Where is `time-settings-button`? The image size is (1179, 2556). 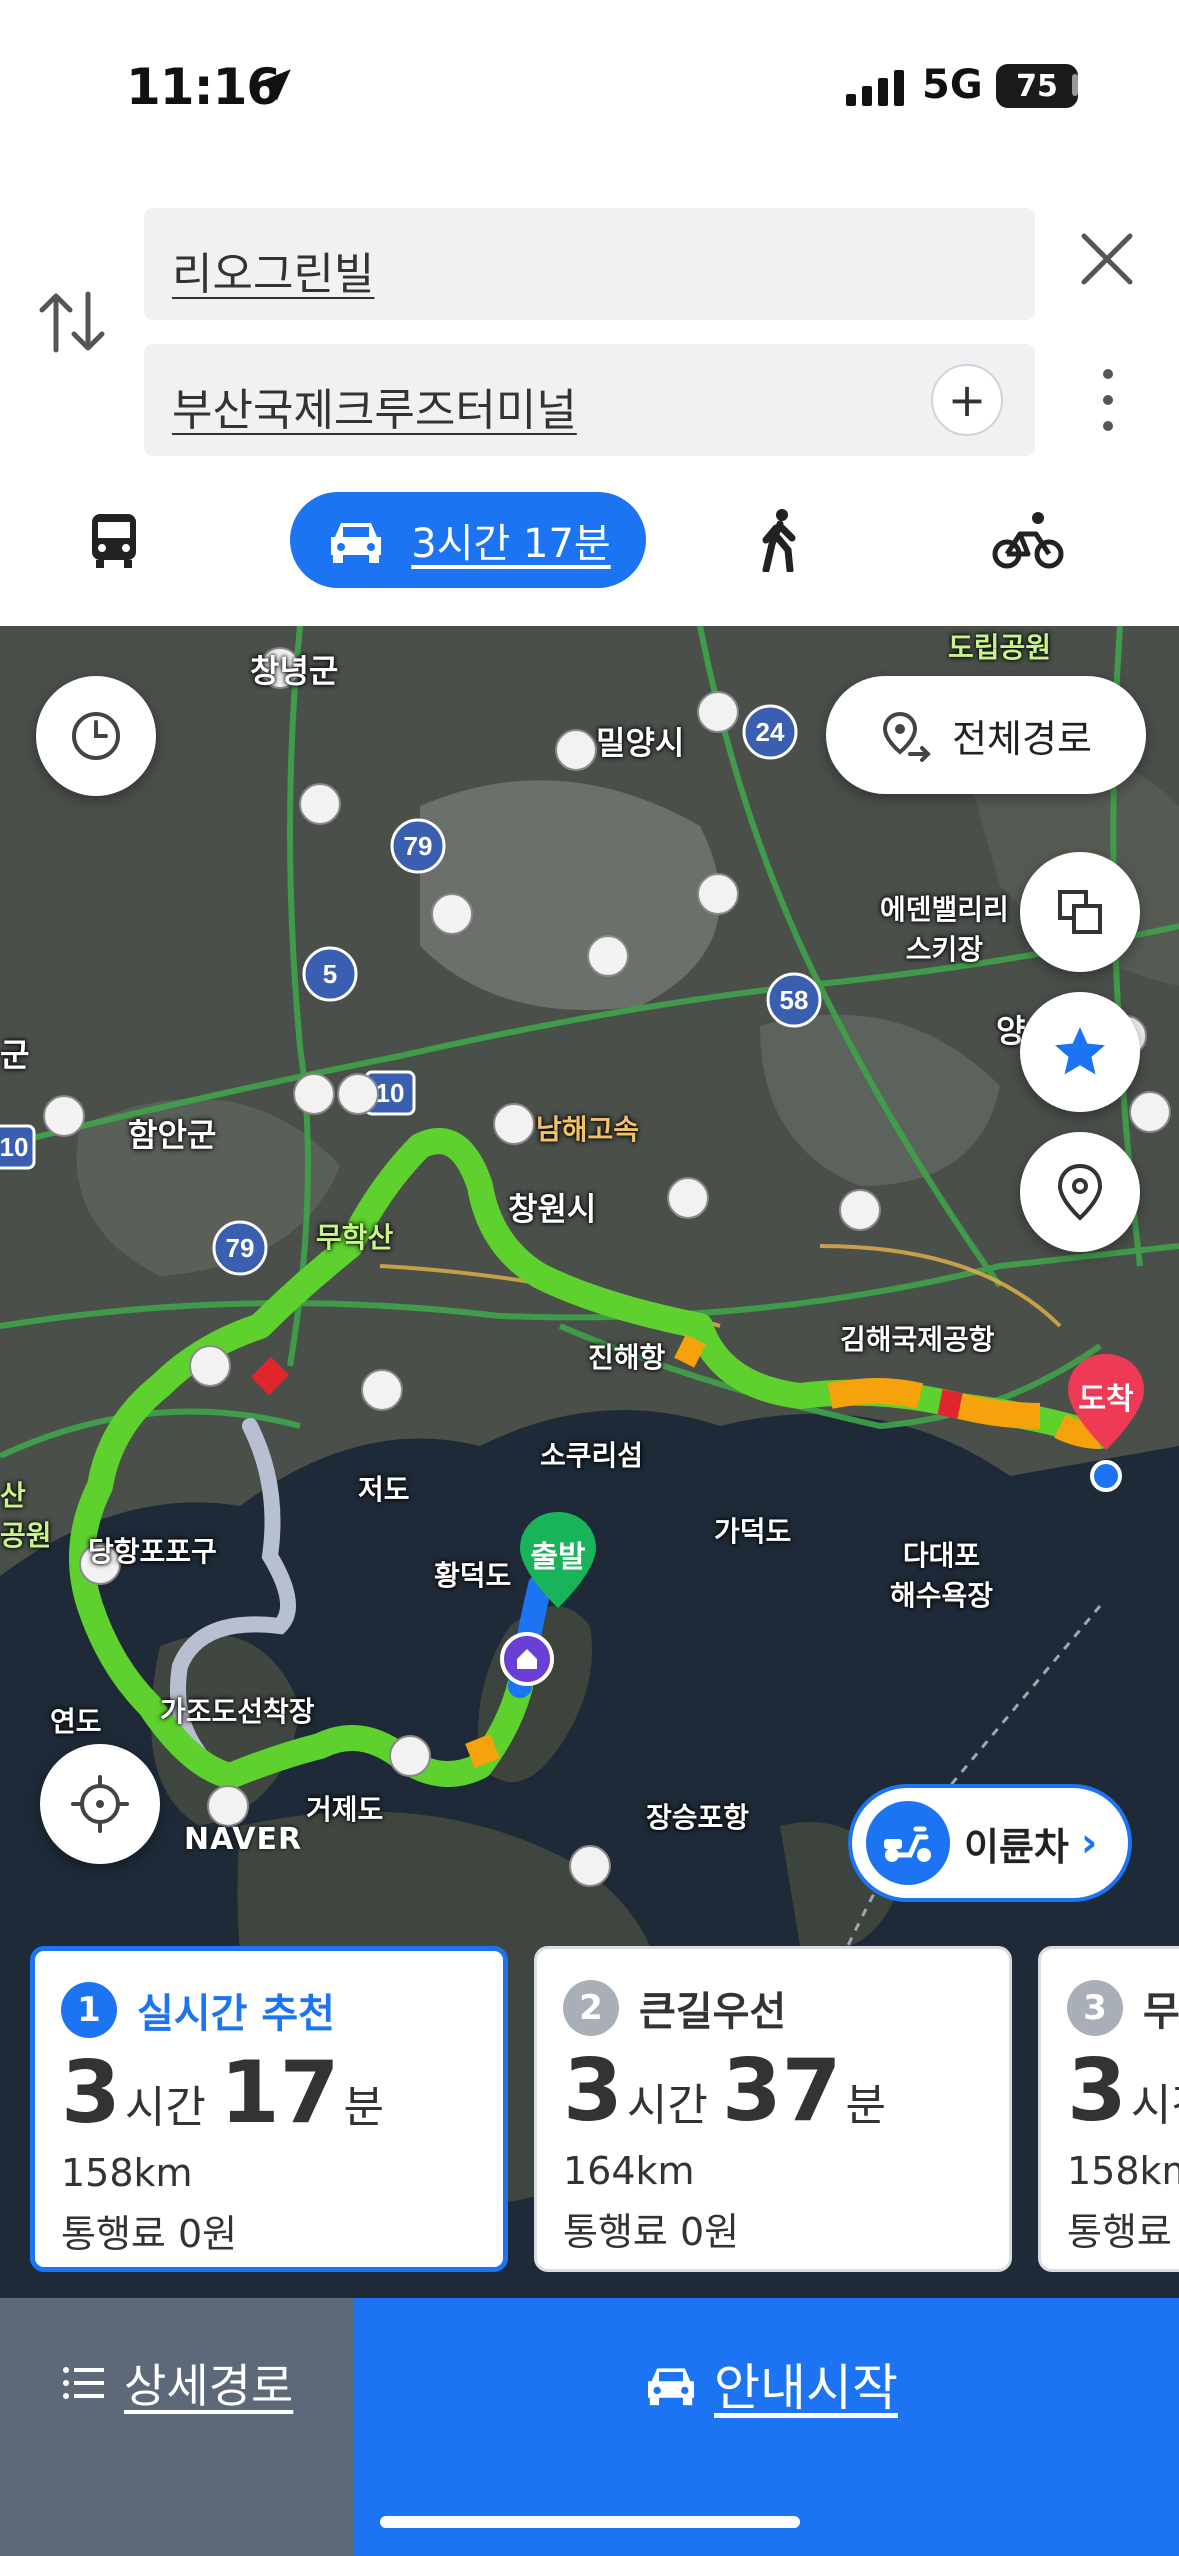 time-settings-button is located at coordinates (96, 736).